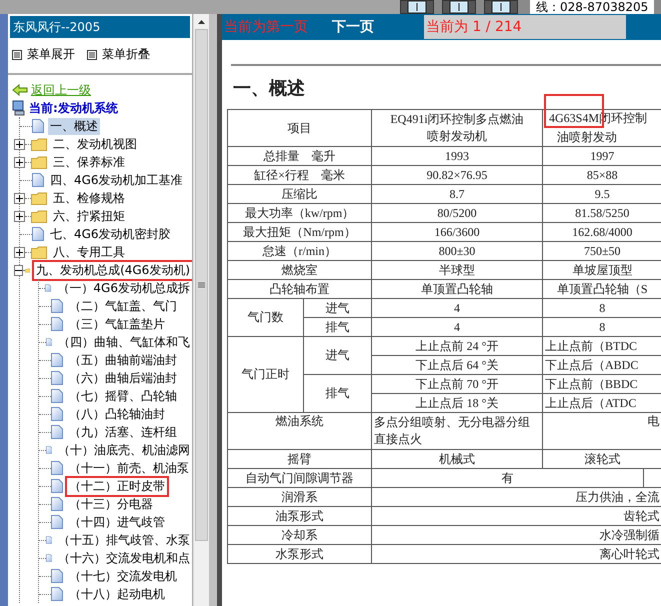  I want to click on table-cell: 800±30, so click(457, 251).